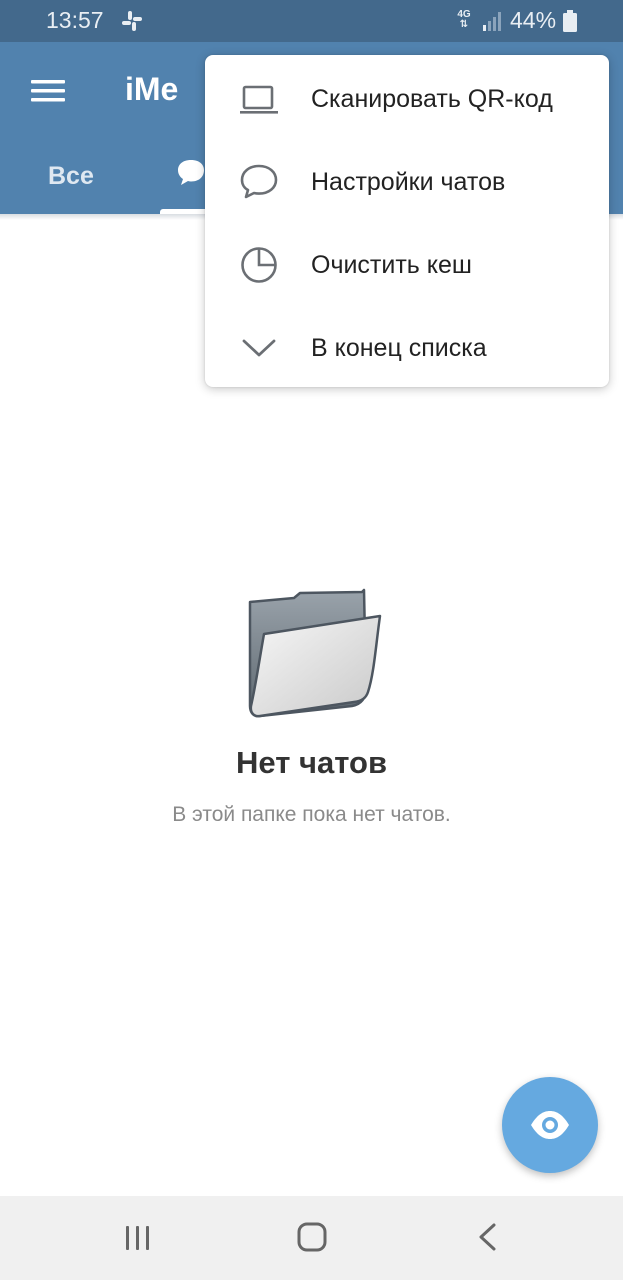 The height and width of the screenshot is (1280, 623). I want to click on slack-icon, so click(132, 21).